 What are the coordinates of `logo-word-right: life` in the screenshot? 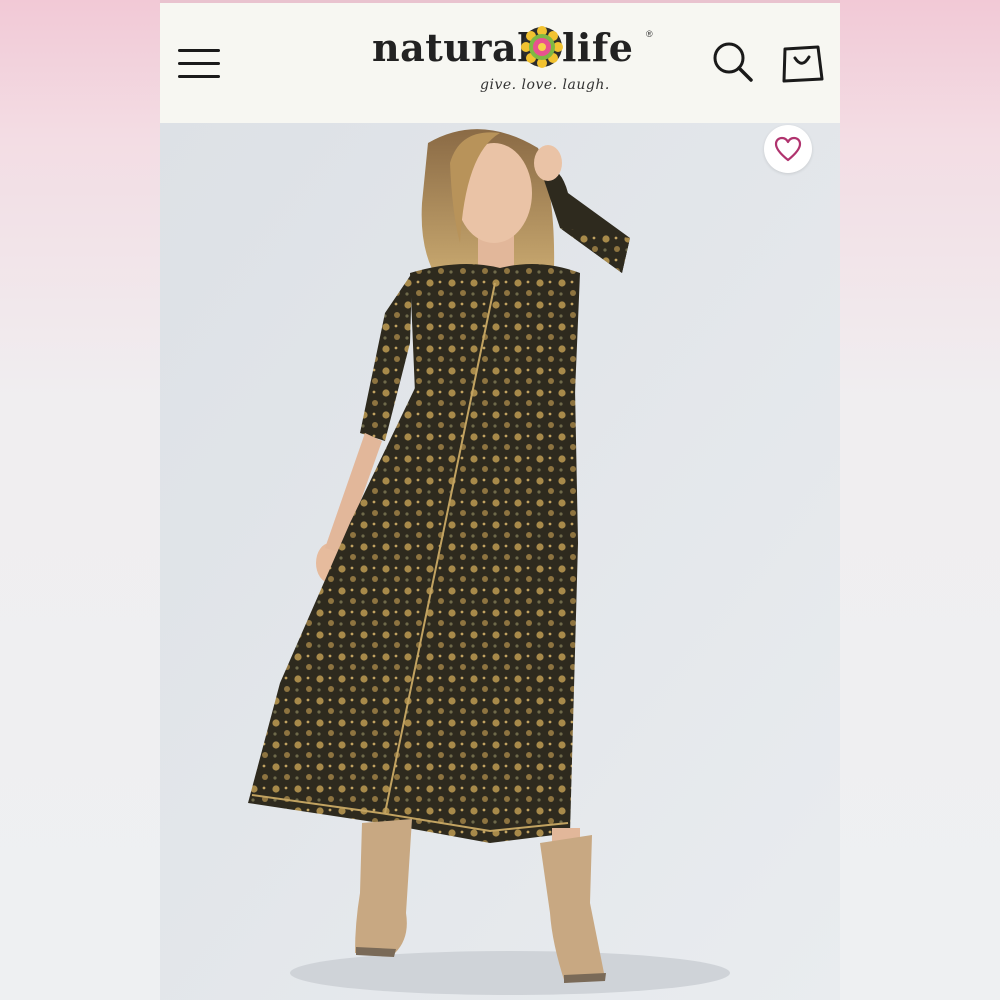 It's located at (598, 47).